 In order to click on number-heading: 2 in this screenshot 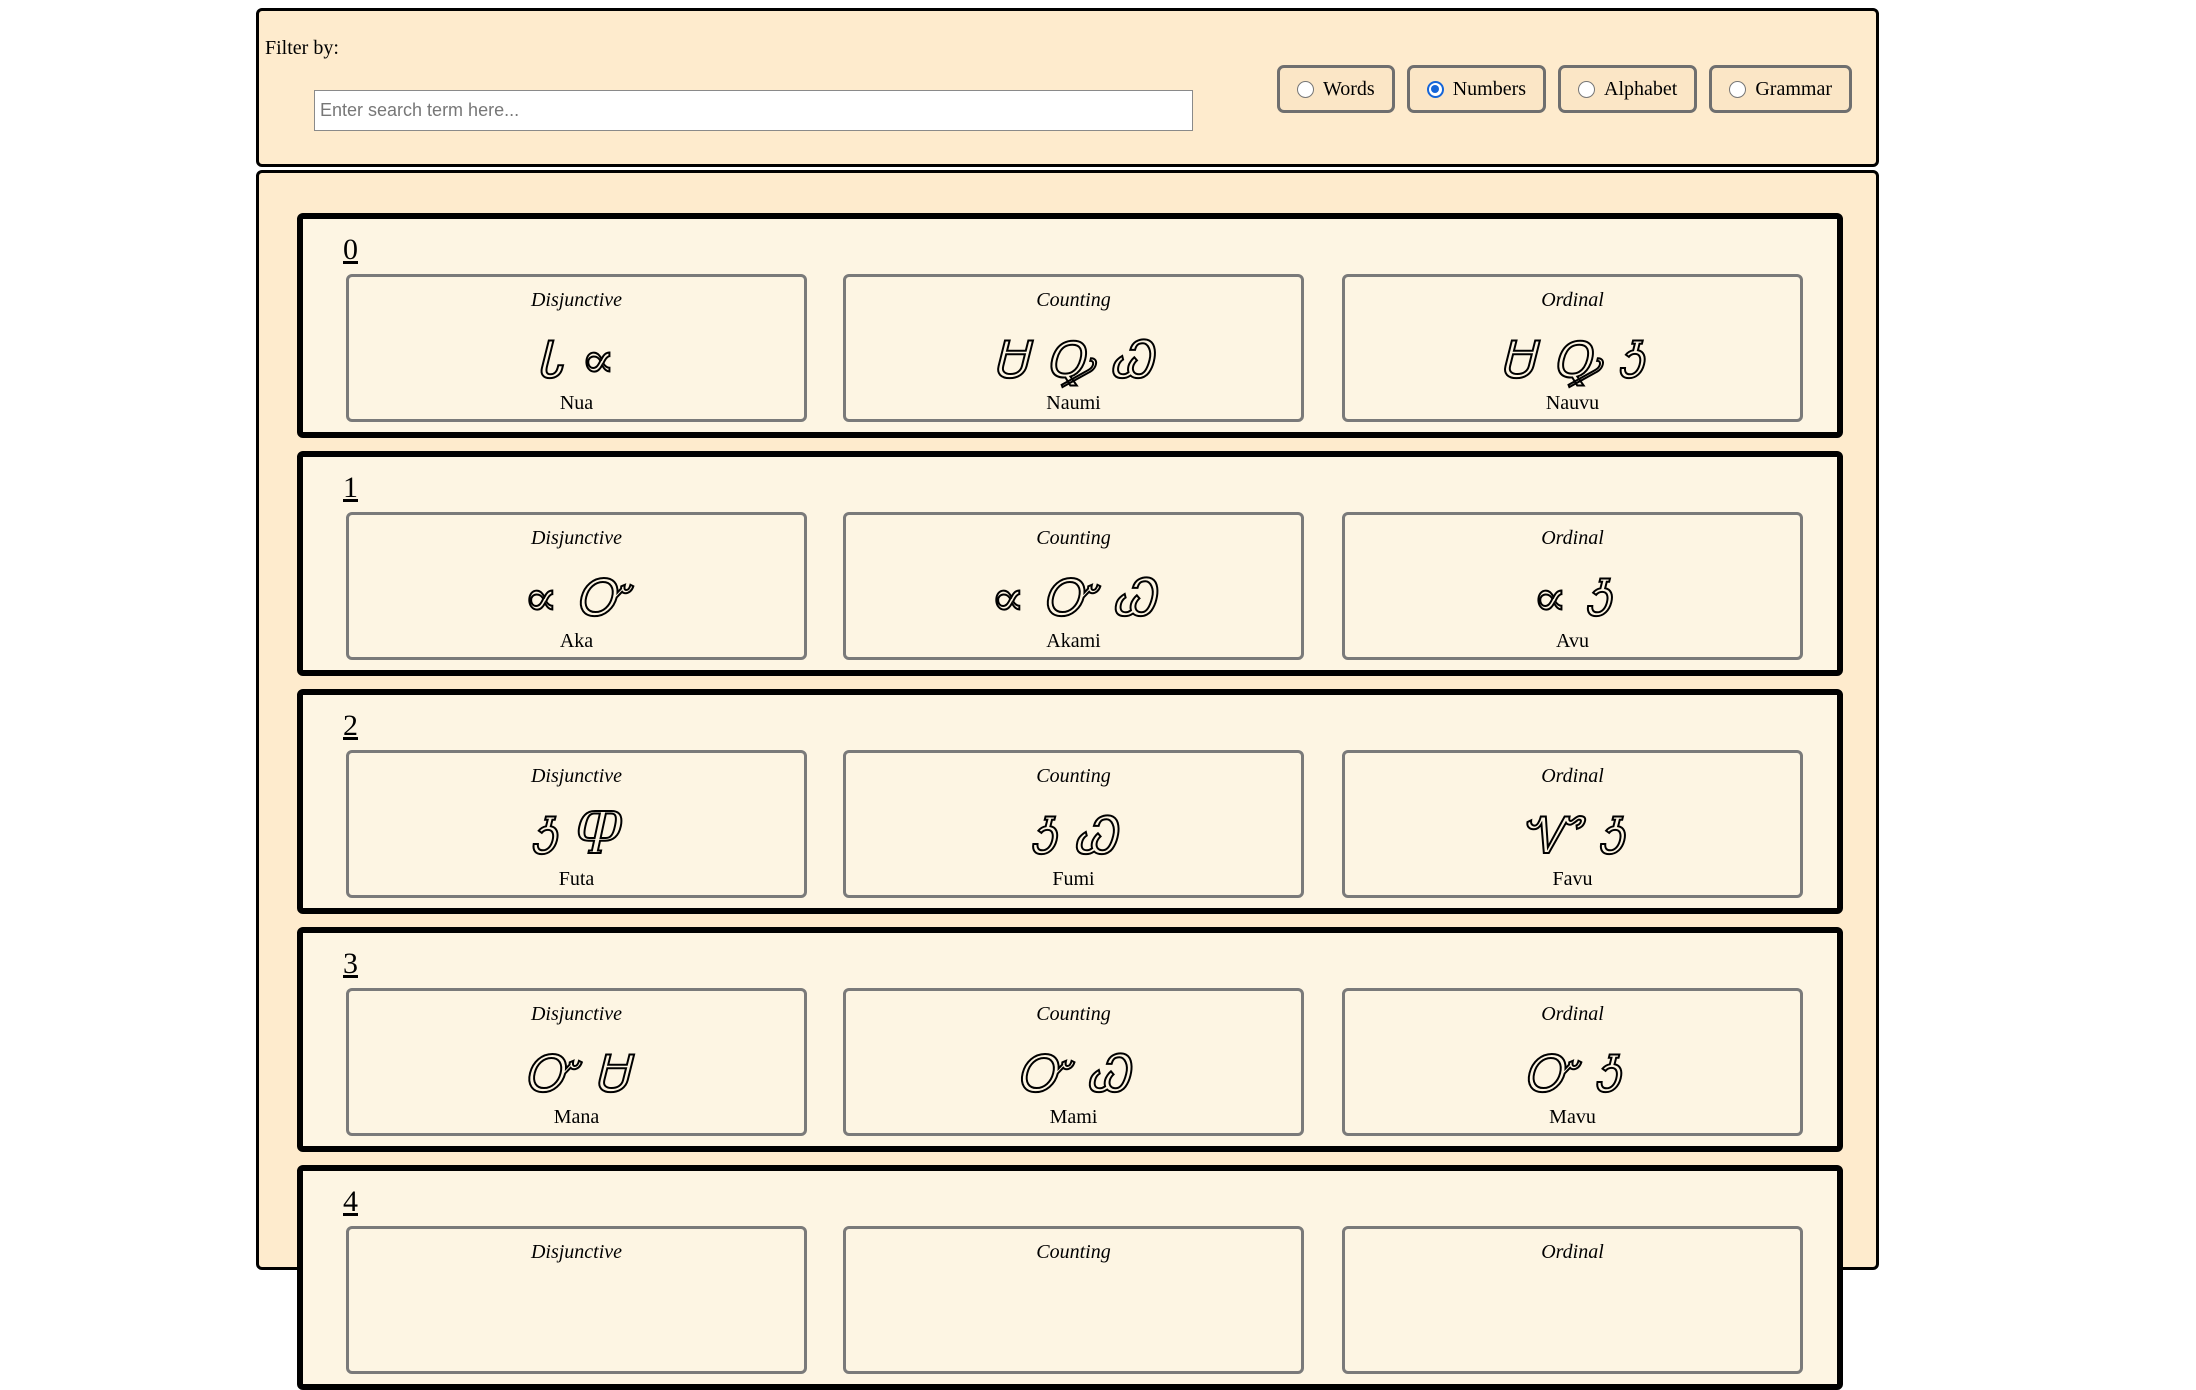, I will do `click(350, 726)`.